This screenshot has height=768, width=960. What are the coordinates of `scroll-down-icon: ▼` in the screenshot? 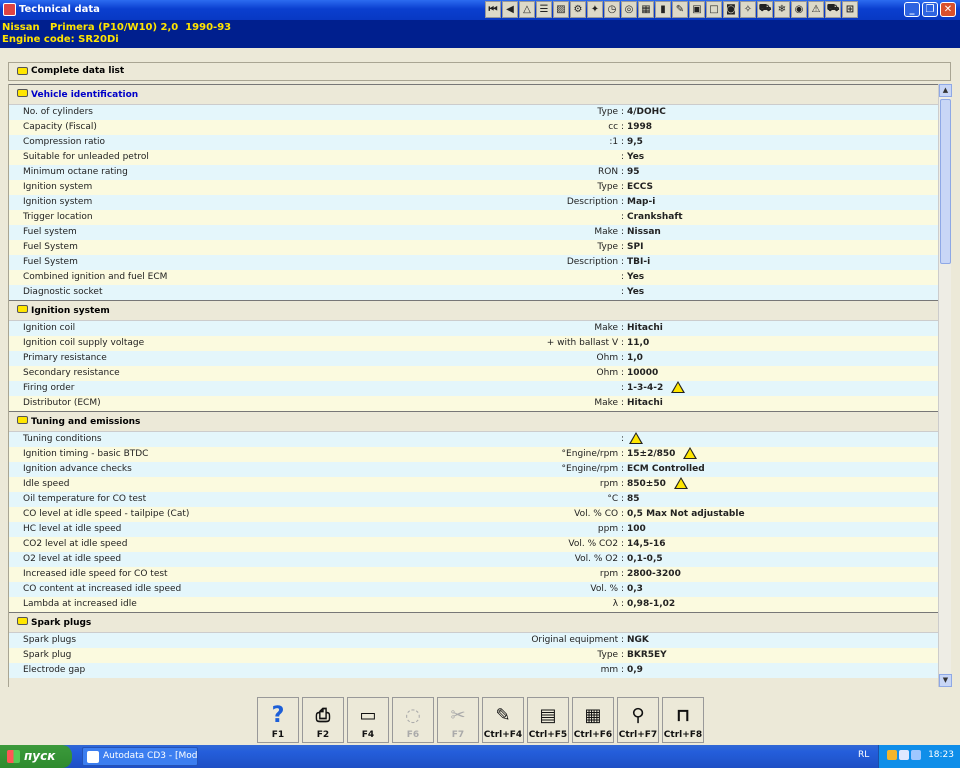 It's located at (945, 680).